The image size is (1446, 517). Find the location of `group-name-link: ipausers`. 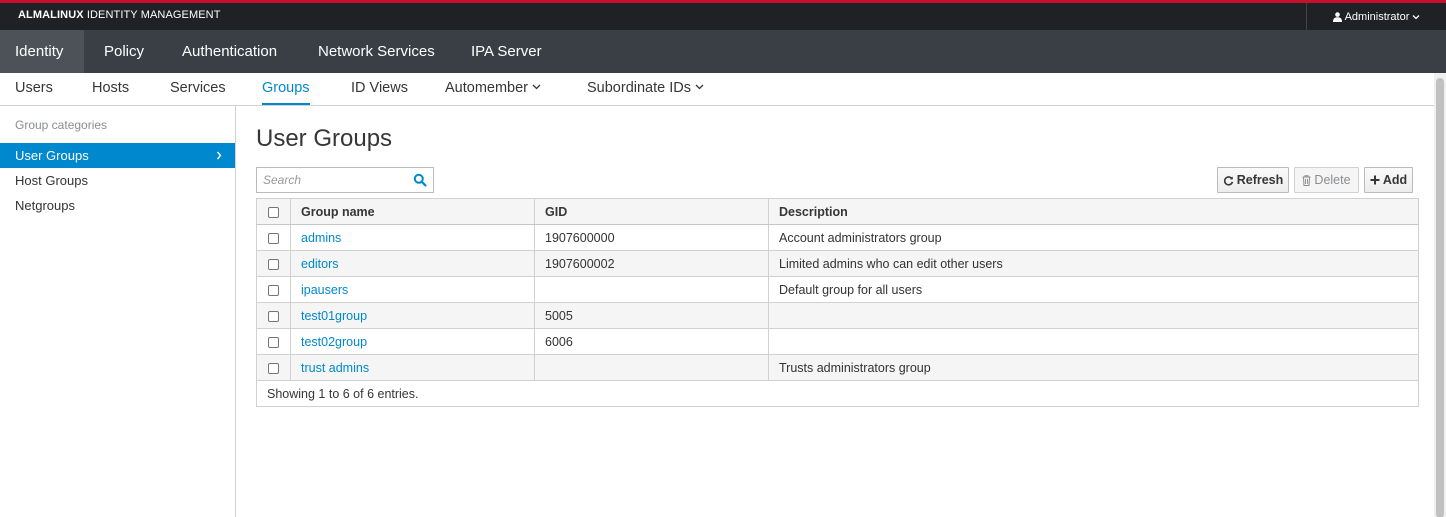

group-name-link: ipausers is located at coordinates (324, 290).